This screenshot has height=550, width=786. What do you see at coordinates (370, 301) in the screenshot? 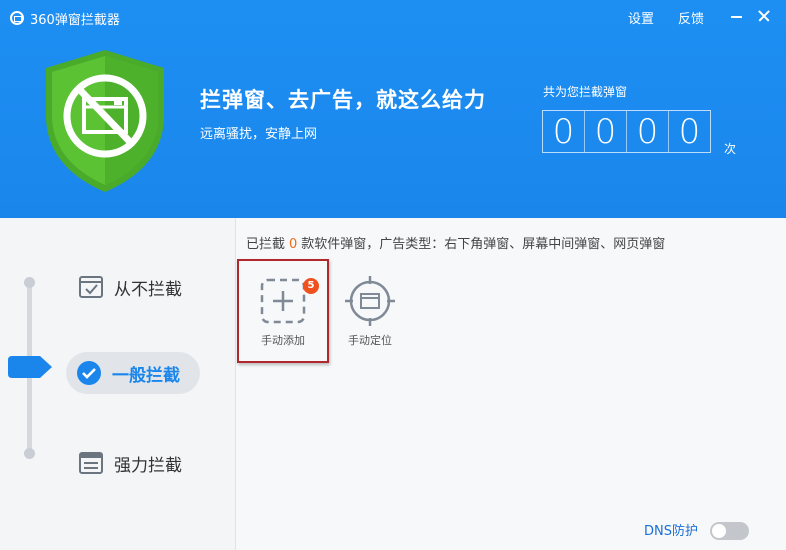
I see `crosshair-window-icon` at bounding box center [370, 301].